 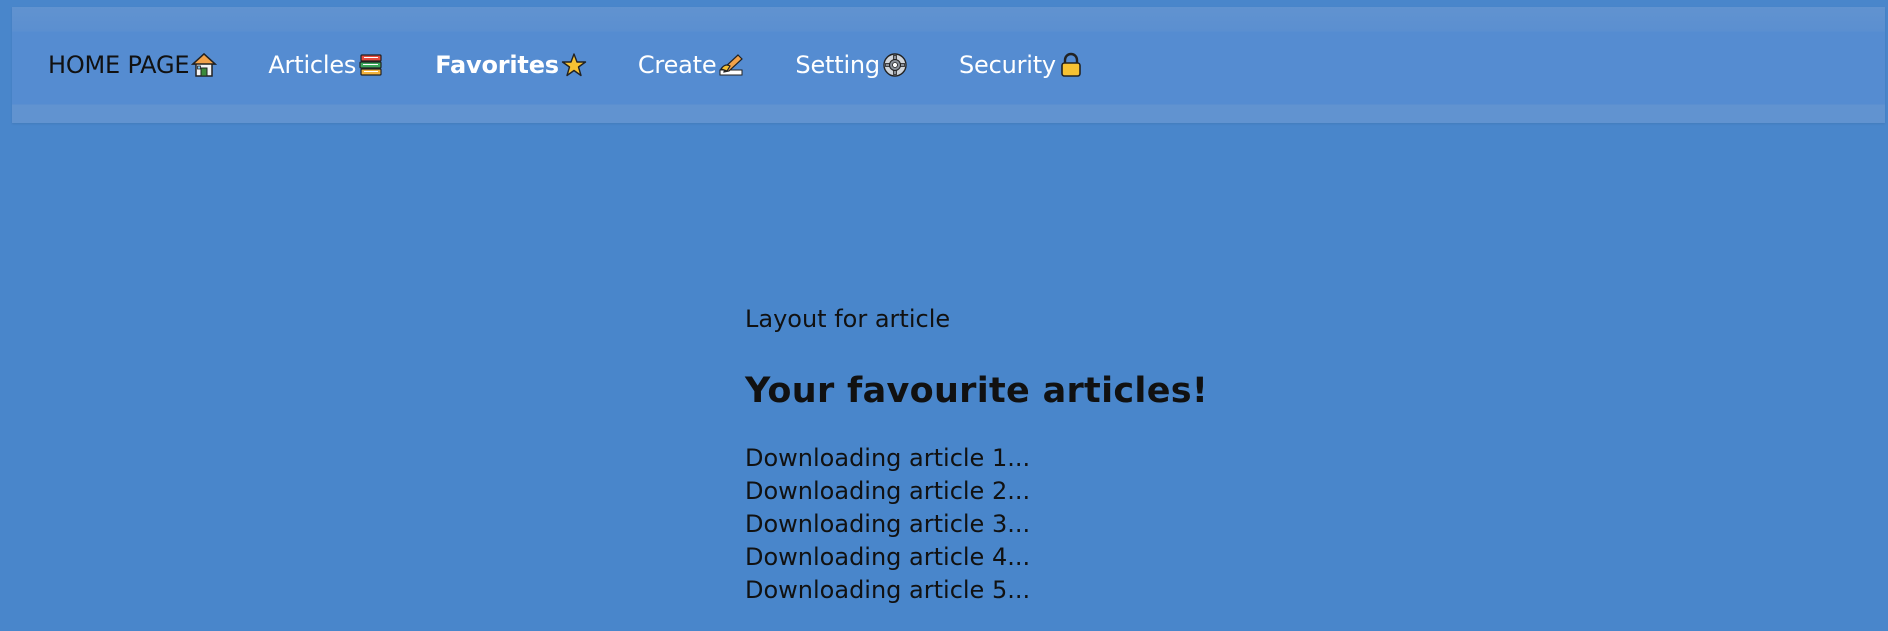 I want to click on nav-item-security: Security, so click(x=1022, y=65).